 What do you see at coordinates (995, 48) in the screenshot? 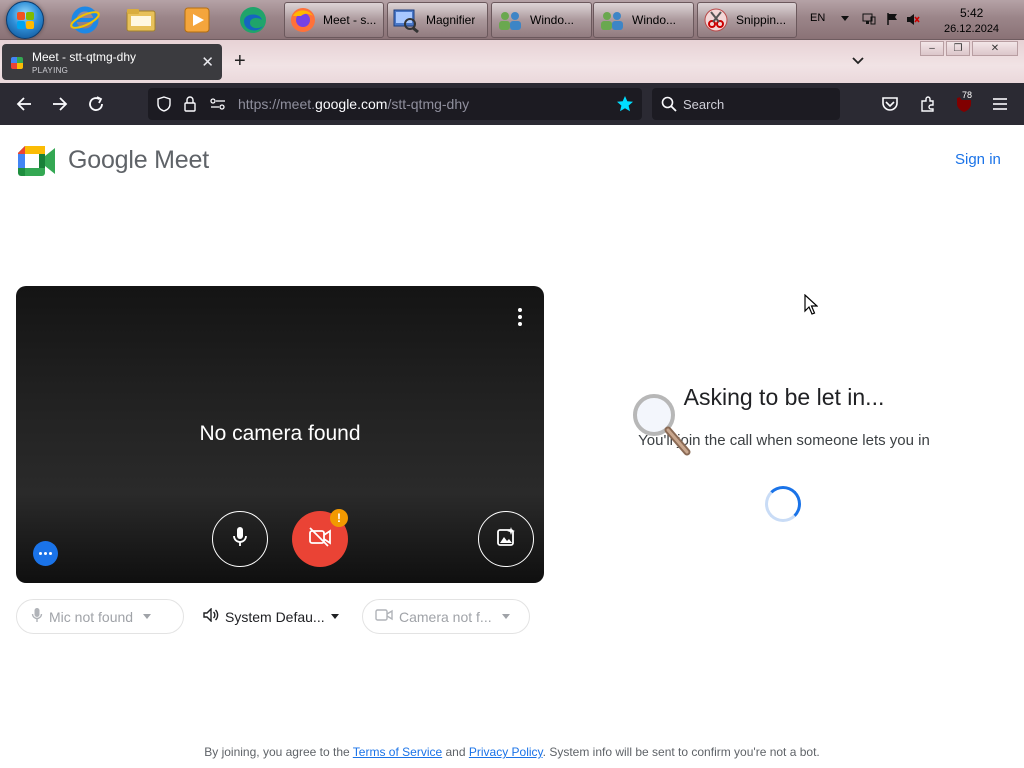
I see `window-close-button: ✕` at bounding box center [995, 48].